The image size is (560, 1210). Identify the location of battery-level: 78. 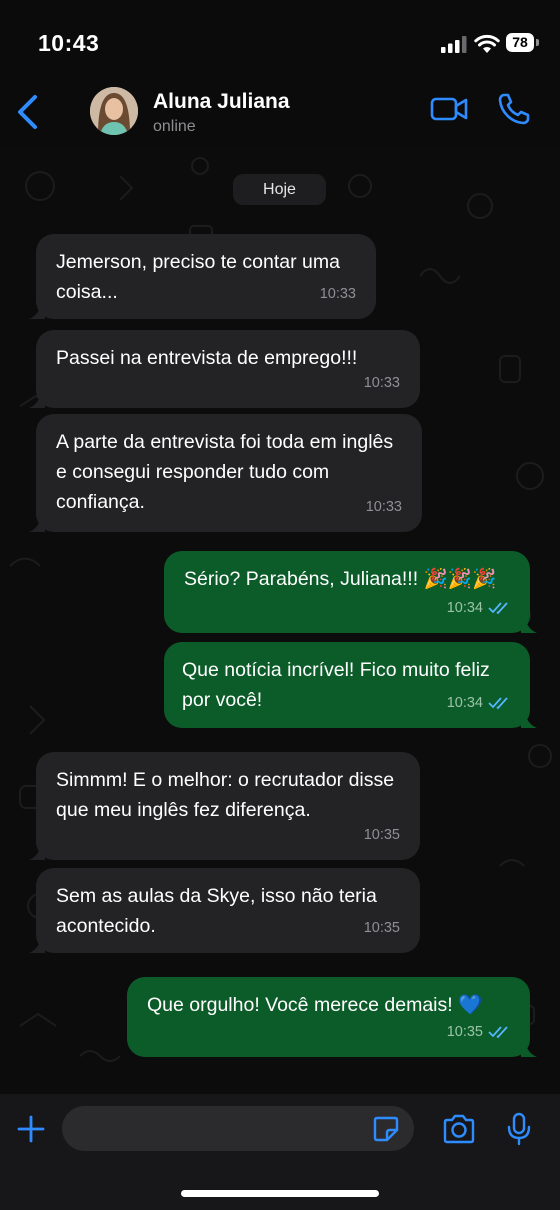
(520, 42).